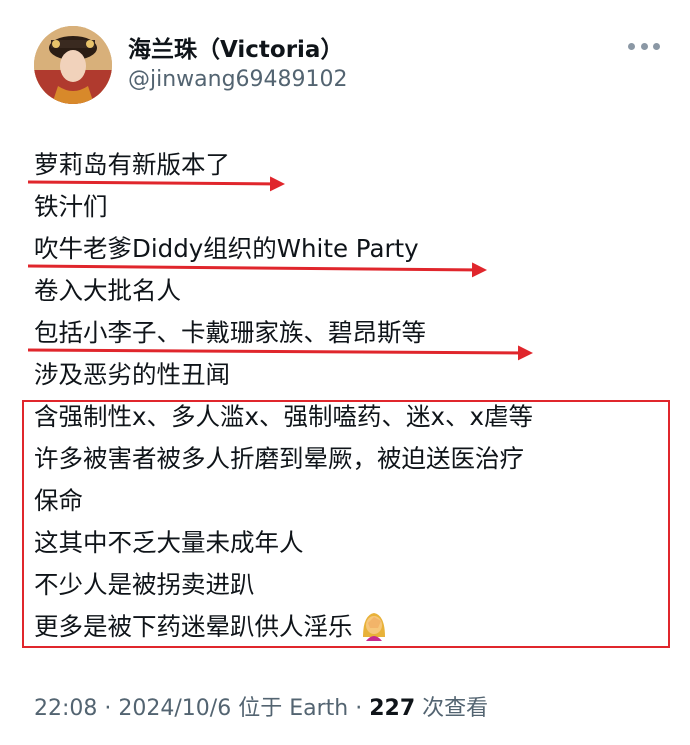 This screenshot has width=690, height=745. Describe the element at coordinates (455, 708) in the screenshot. I see `view-count-label: 次查看` at that location.